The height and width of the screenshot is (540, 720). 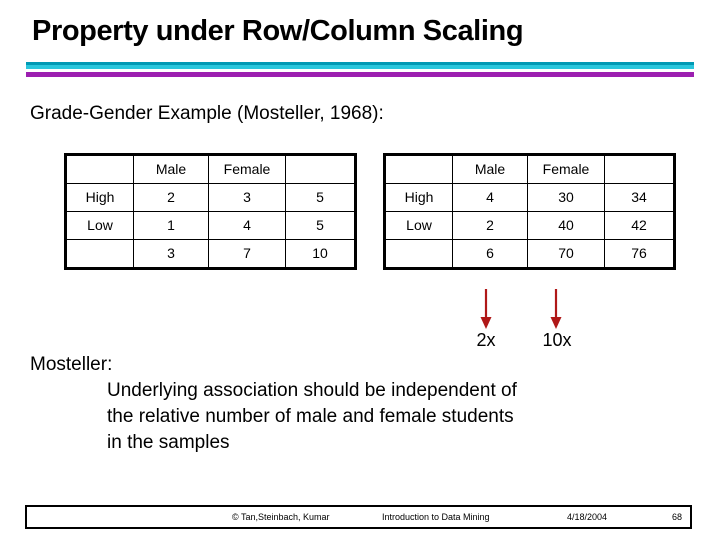 What do you see at coordinates (587, 517) in the screenshot?
I see `footer-date: 4/18/2004` at bounding box center [587, 517].